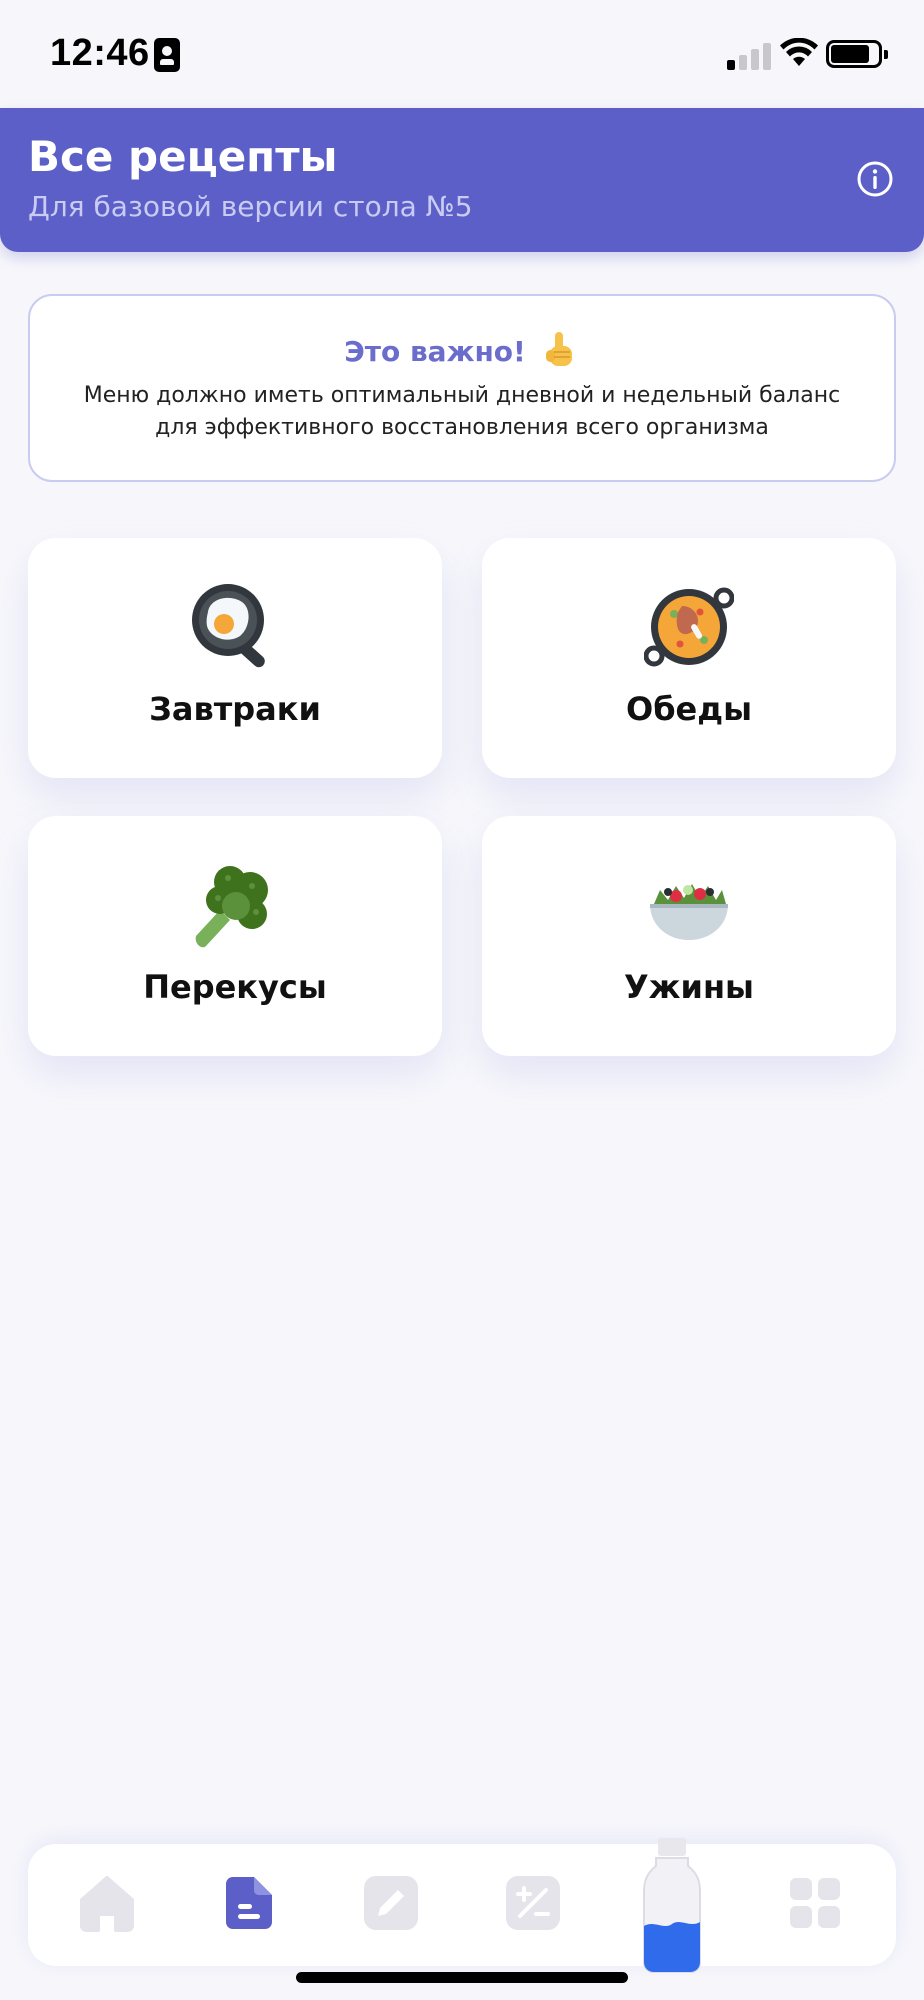 The height and width of the screenshot is (2000, 924). Describe the element at coordinates (183, 156) in the screenshot. I see `page-title: Все рецепты` at that location.